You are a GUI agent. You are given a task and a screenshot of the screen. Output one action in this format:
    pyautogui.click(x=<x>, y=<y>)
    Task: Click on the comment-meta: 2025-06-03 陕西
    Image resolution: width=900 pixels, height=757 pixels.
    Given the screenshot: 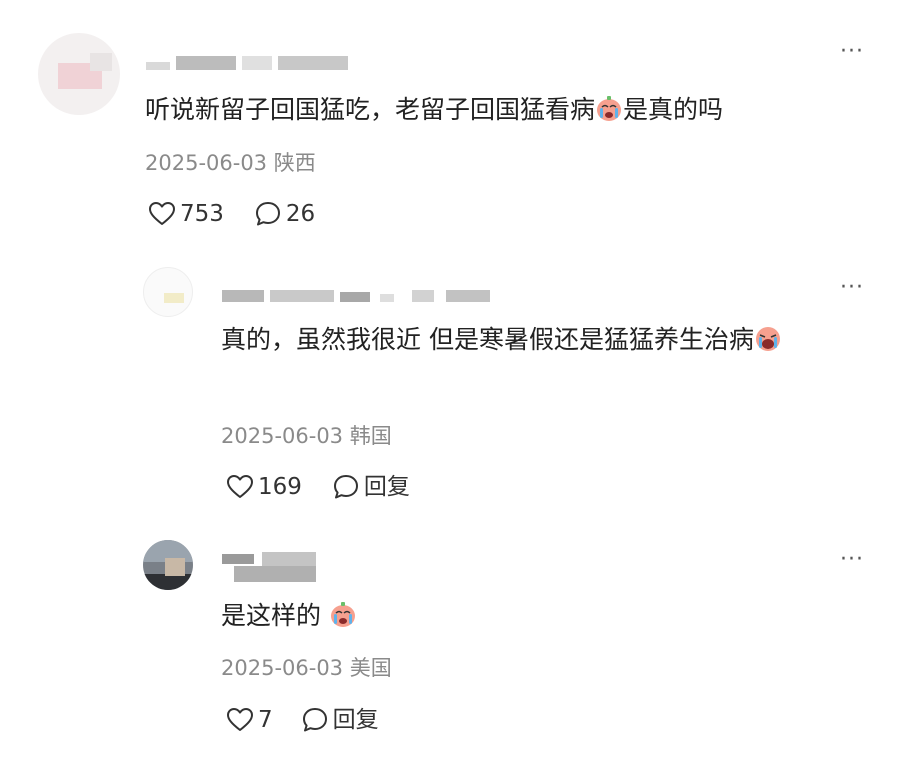 What is the action you would take?
    pyautogui.click(x=230, y=163)
    